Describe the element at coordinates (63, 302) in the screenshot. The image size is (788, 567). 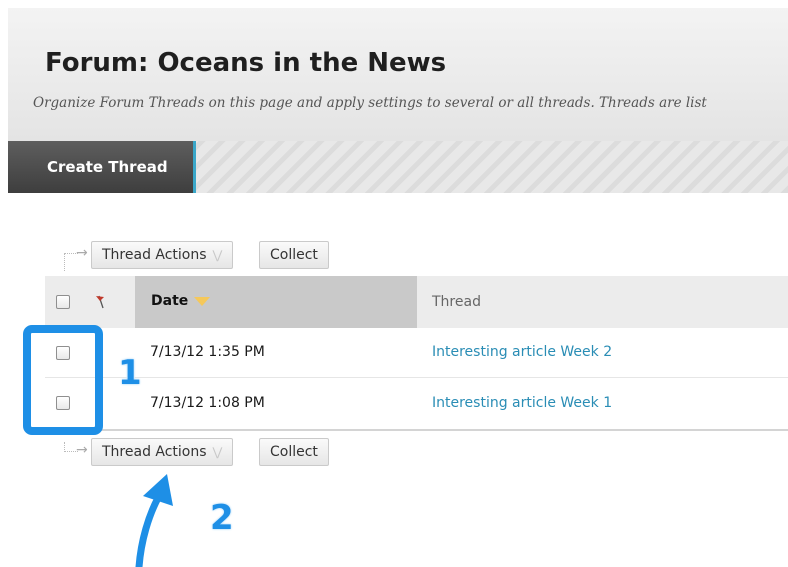
I see `select-all-checkbox` at that location.